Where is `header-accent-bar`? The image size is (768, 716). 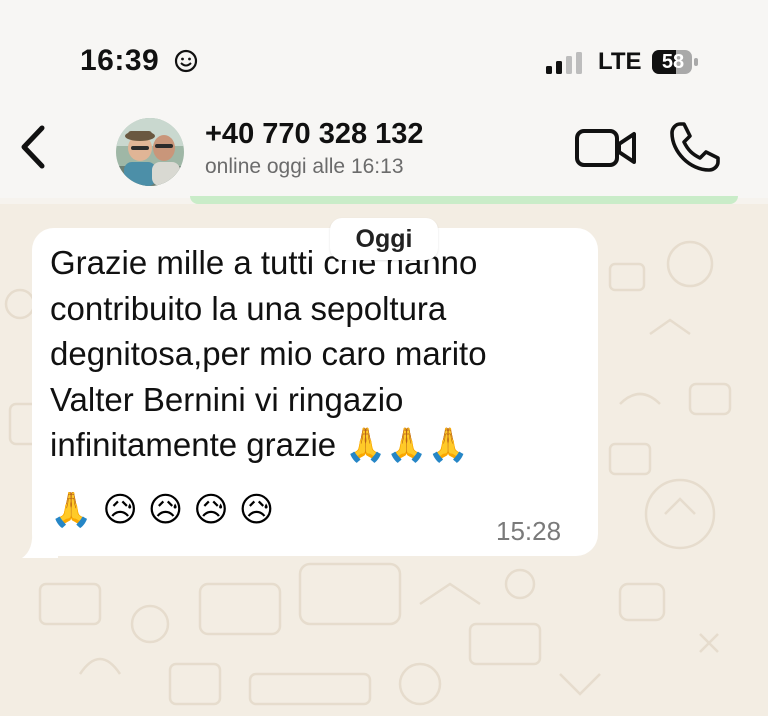
header-accent-bar is located at coordinates (464, 200).